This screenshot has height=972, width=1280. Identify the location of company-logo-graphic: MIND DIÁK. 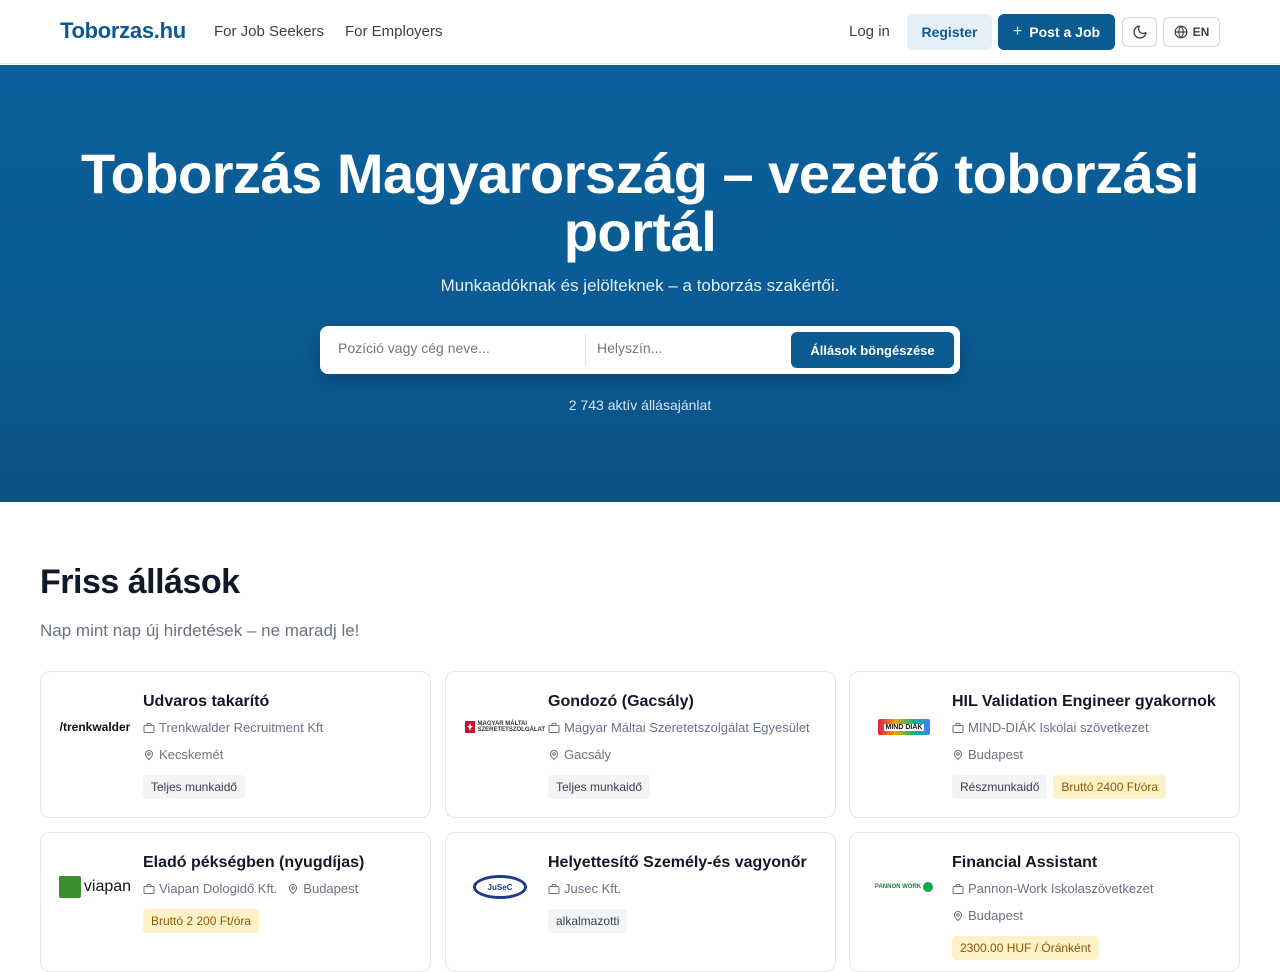
(904, 727).